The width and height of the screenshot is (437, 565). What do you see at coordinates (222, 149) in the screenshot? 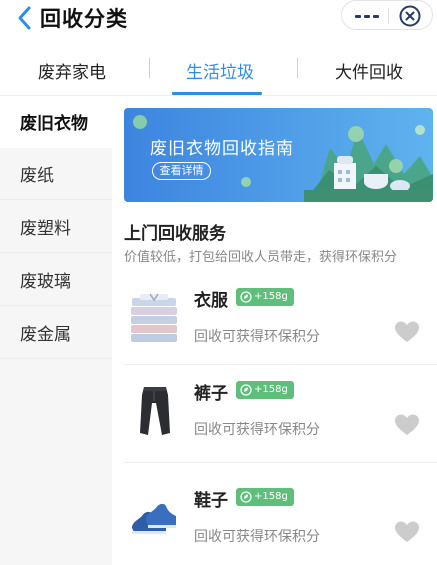
I see `banner-title: 废旧衣物回收指南` at bounding box center [222, 149].